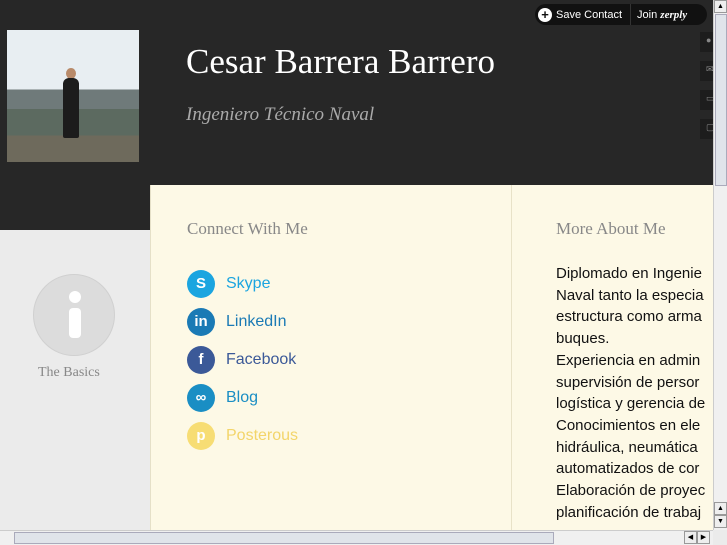 This screenshot has width=727, height=545. I want to click on basics-info-icon, so click(74, 315).